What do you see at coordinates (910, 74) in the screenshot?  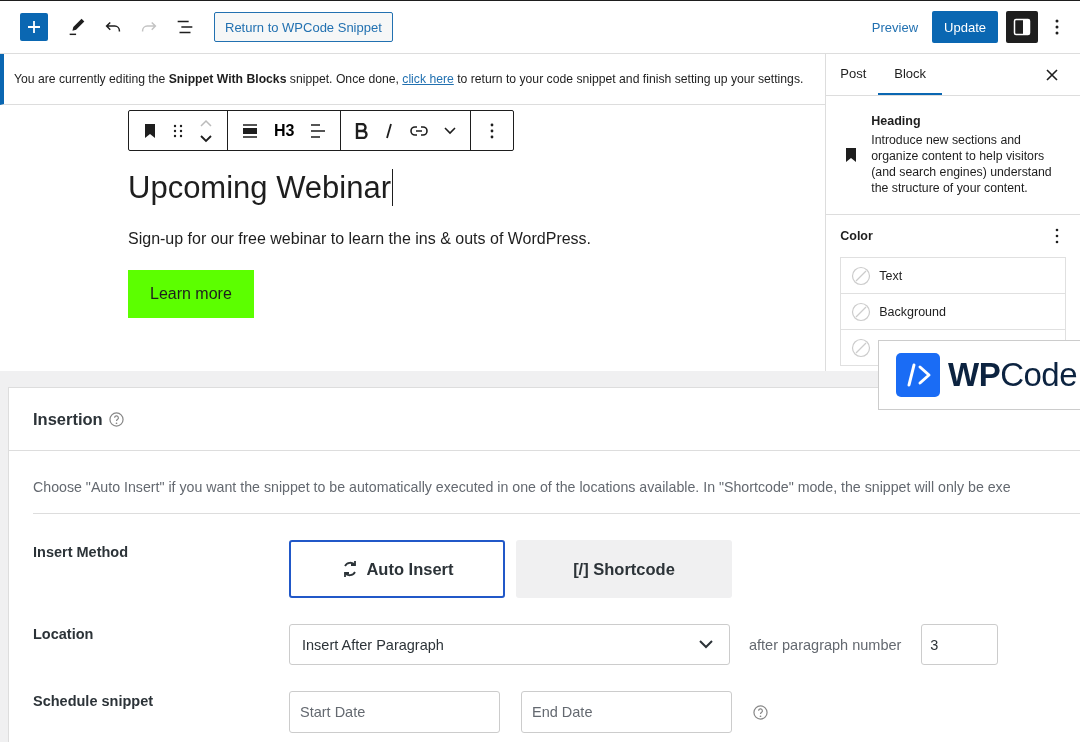 I see `sidebar-tab: Block` at bounding box center [910, 74].